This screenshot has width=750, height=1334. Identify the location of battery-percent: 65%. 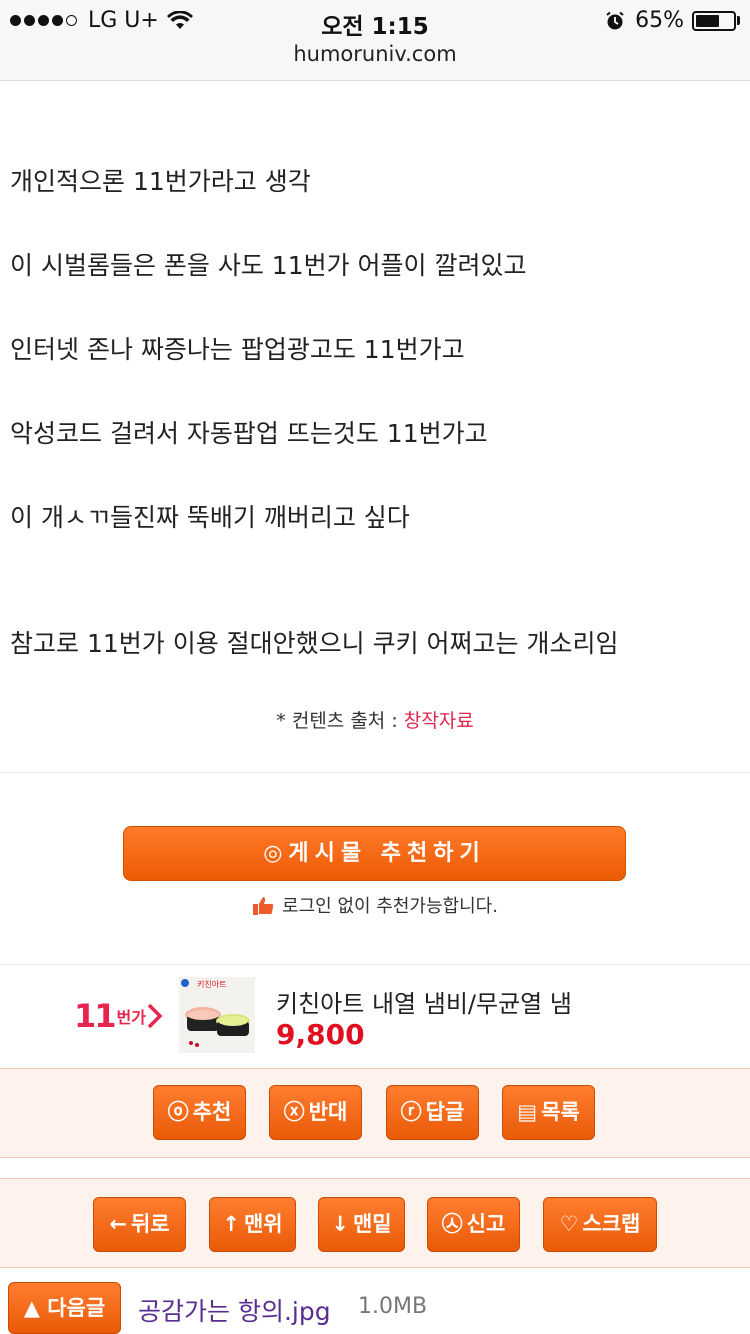
(659, 20).